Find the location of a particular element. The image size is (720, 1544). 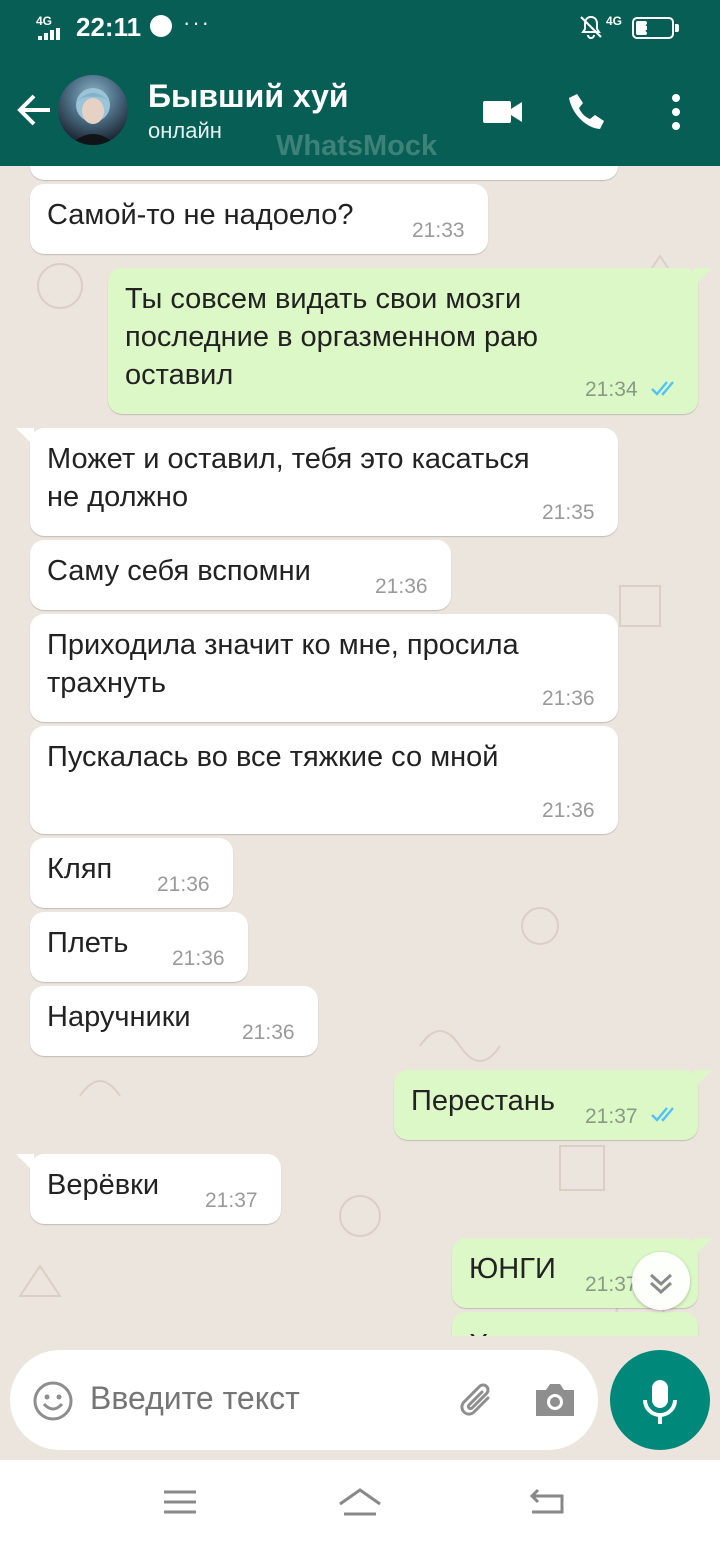

contact-avatar is located at coordinates (93, 110).